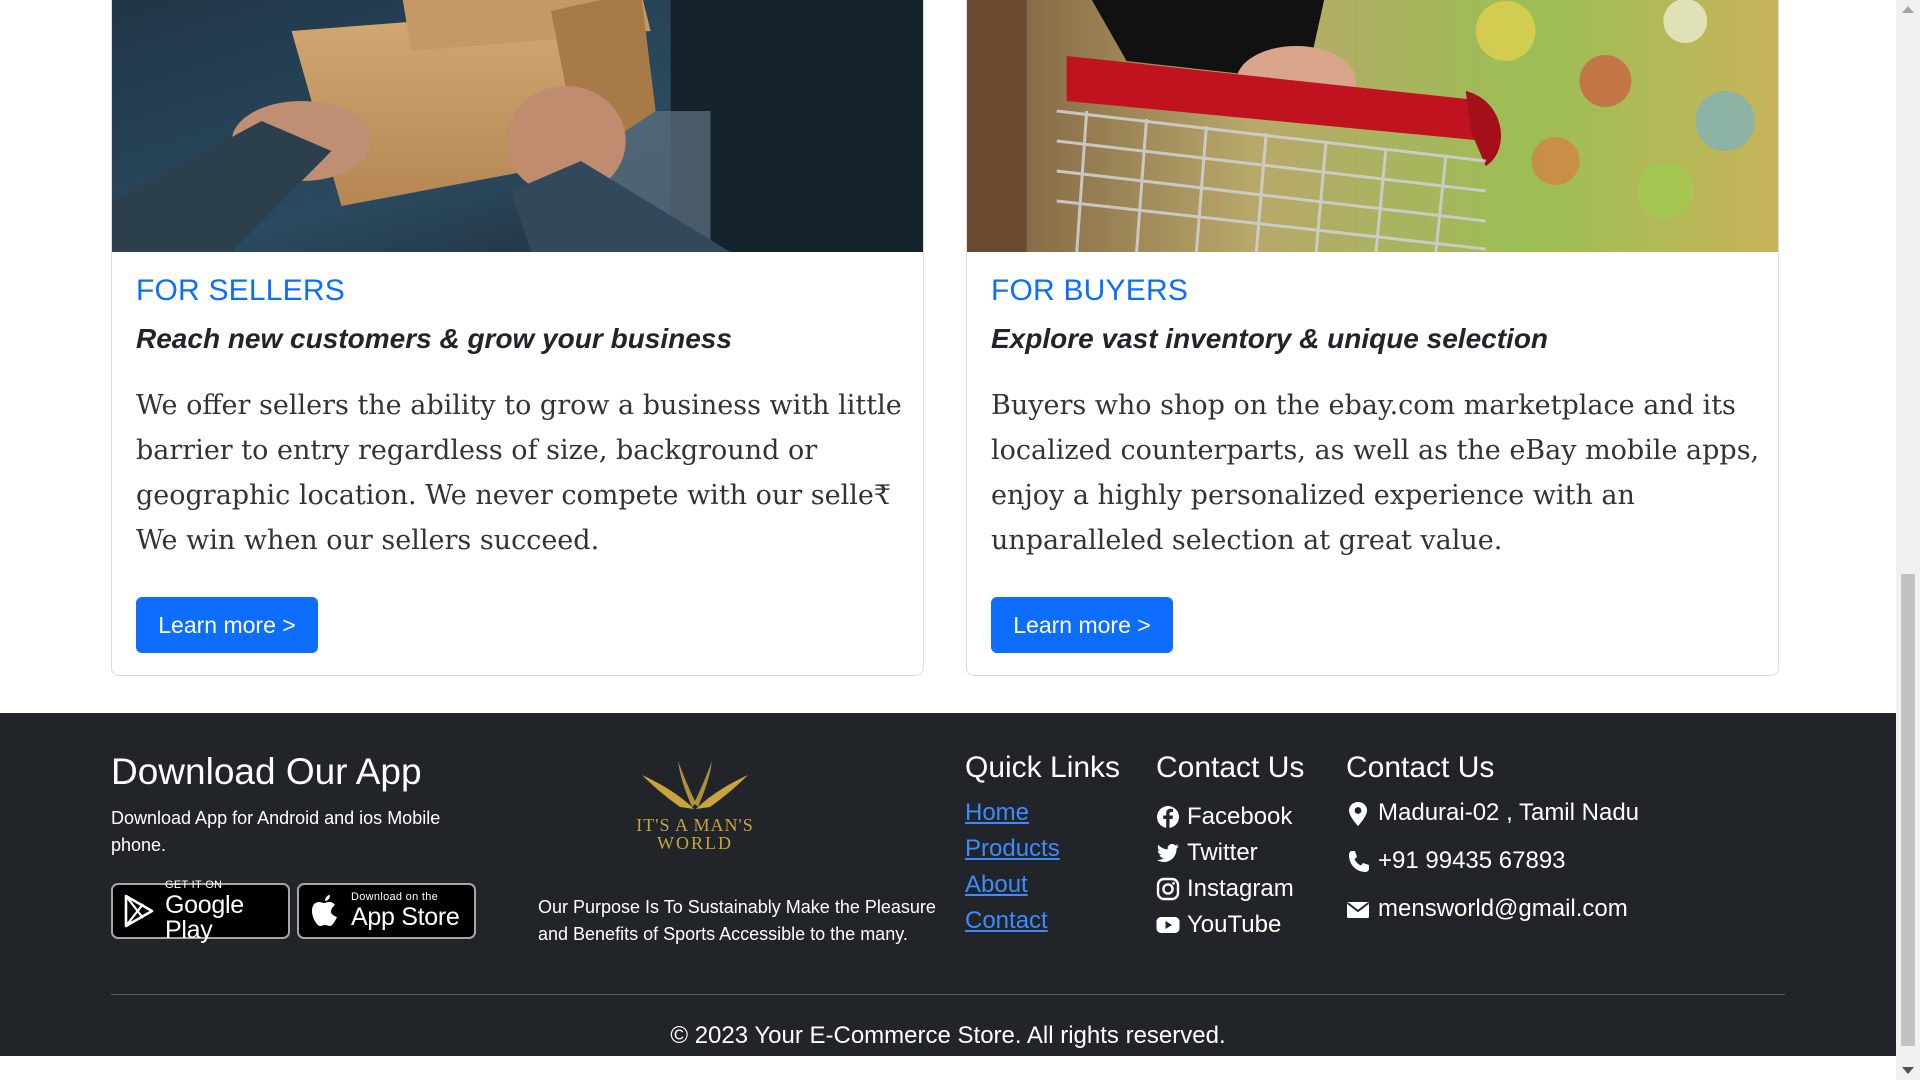  I want to click on contact-address: Madurai-02 , Tamil Nadu, so click(1492, 823).